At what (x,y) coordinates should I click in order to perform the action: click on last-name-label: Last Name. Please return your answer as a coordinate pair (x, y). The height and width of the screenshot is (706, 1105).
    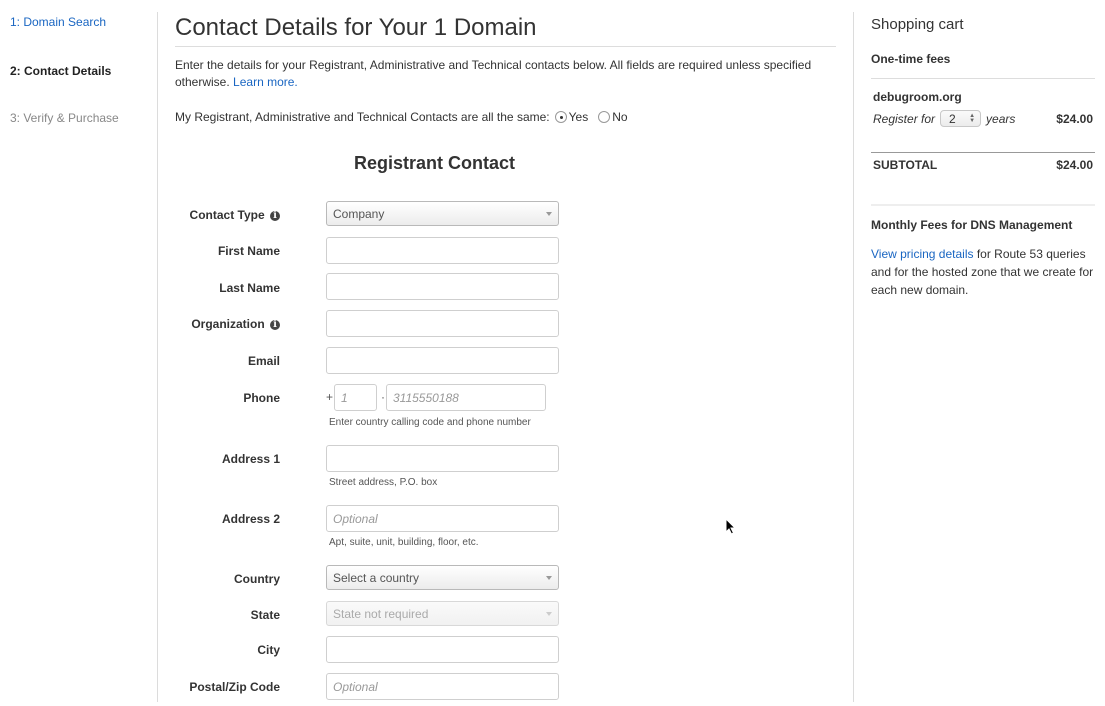
    Looking at the image, I should click on (249, 288).